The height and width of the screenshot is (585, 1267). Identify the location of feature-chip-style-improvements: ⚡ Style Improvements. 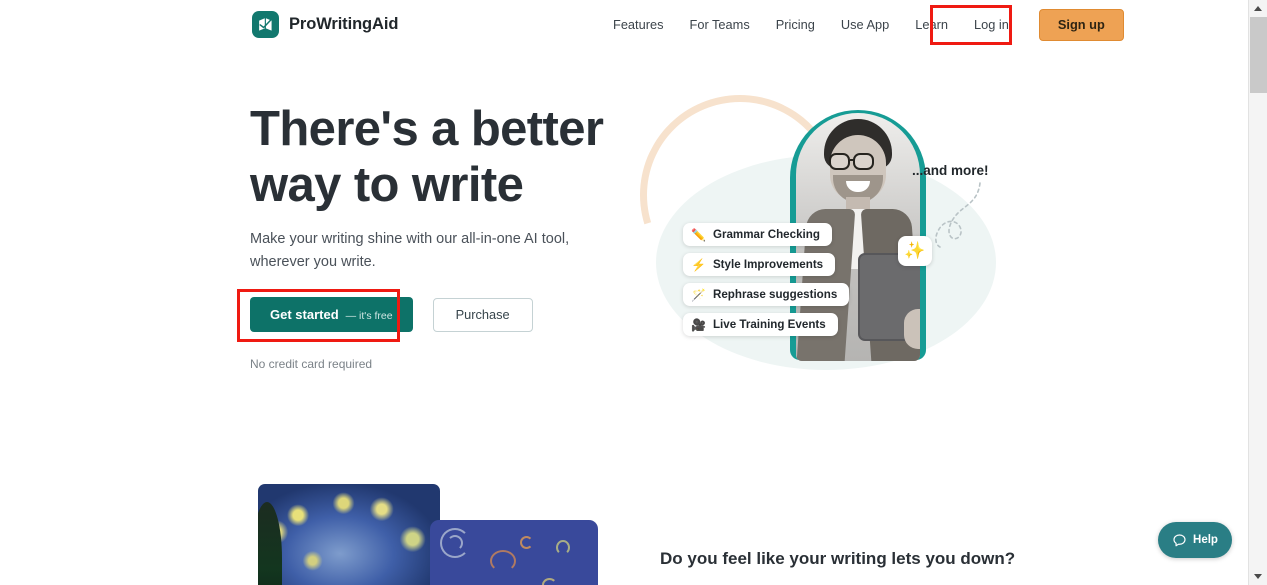
(759, 264).